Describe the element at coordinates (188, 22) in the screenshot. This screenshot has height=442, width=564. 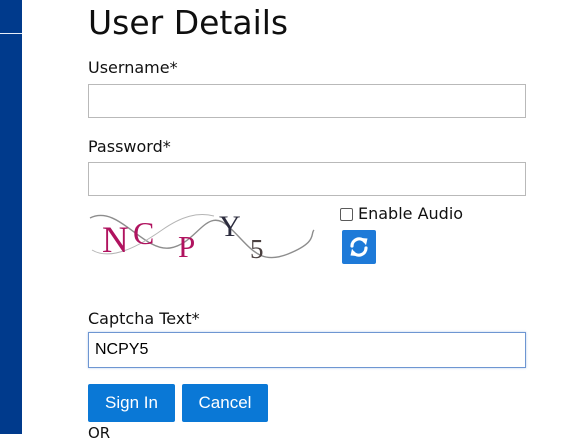
I see `page-title: User Details` at that location.